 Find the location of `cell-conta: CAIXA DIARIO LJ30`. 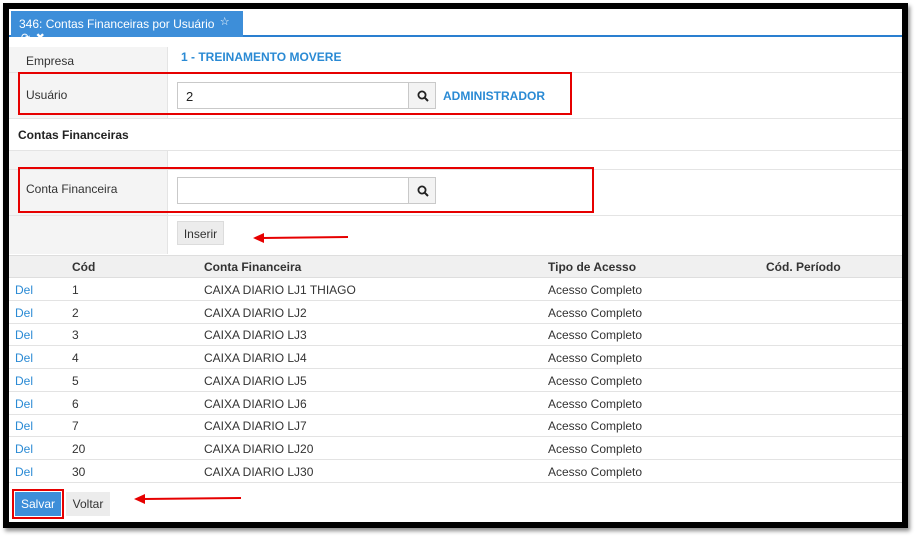

cell-conta: CAIXA DIARIO LJ30 is located at coordinates (259, 472).